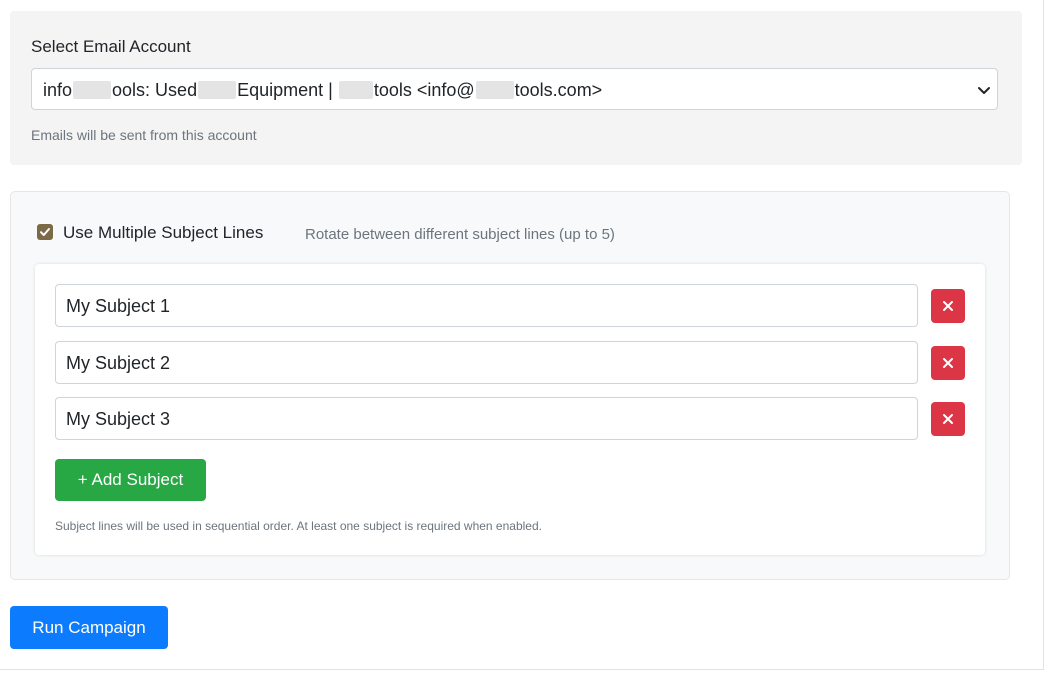  I want to click on subject-input-value: My Subject 1, so click(118, 306).